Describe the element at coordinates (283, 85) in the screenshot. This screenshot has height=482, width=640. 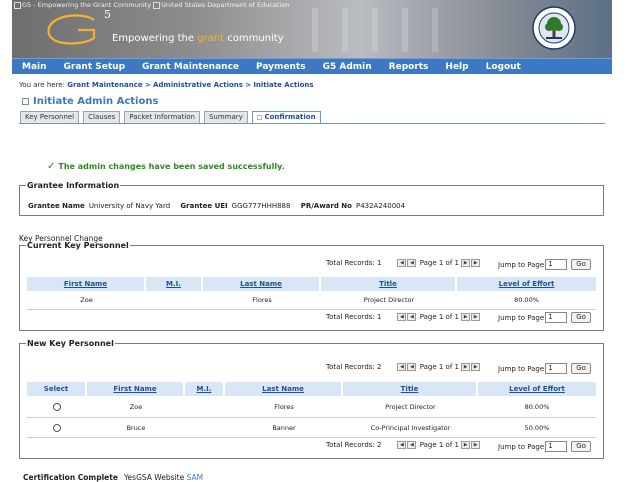
I see `breadcrumb-initiate-actions: Initiate Actions` at that location.